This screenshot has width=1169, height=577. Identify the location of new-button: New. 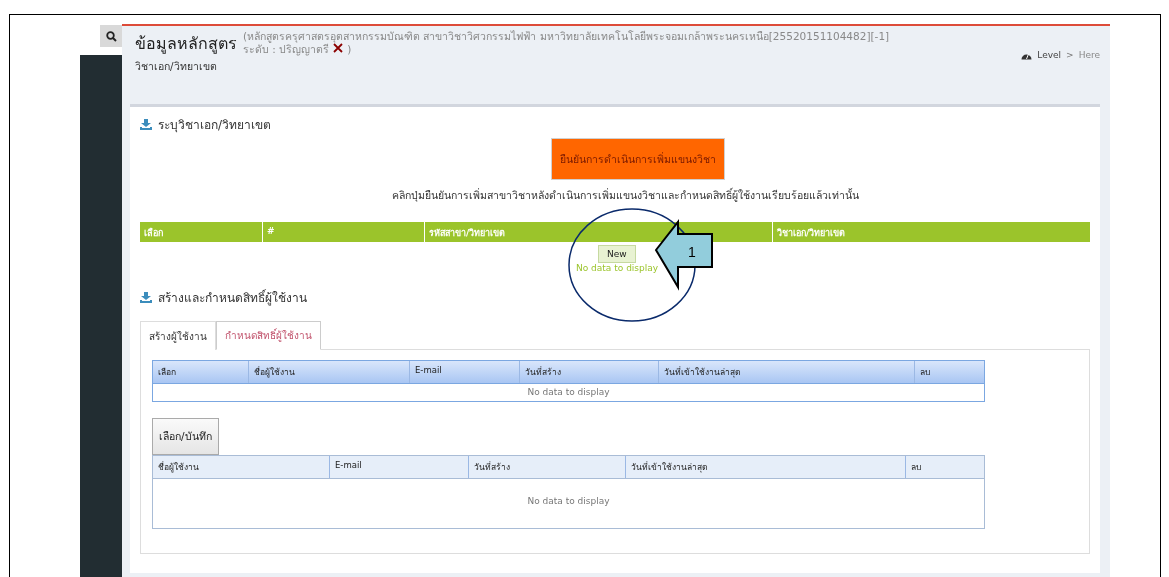
(617, 254).